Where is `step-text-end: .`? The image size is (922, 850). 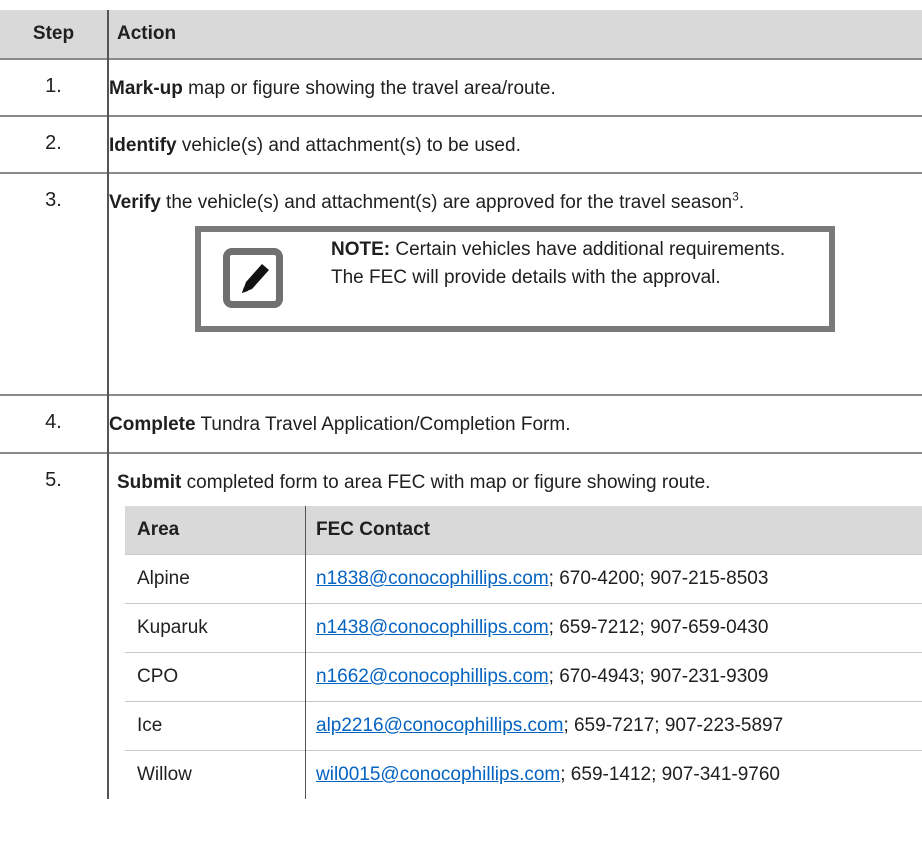 step-text-end: . is located at coordinates (741, 202).